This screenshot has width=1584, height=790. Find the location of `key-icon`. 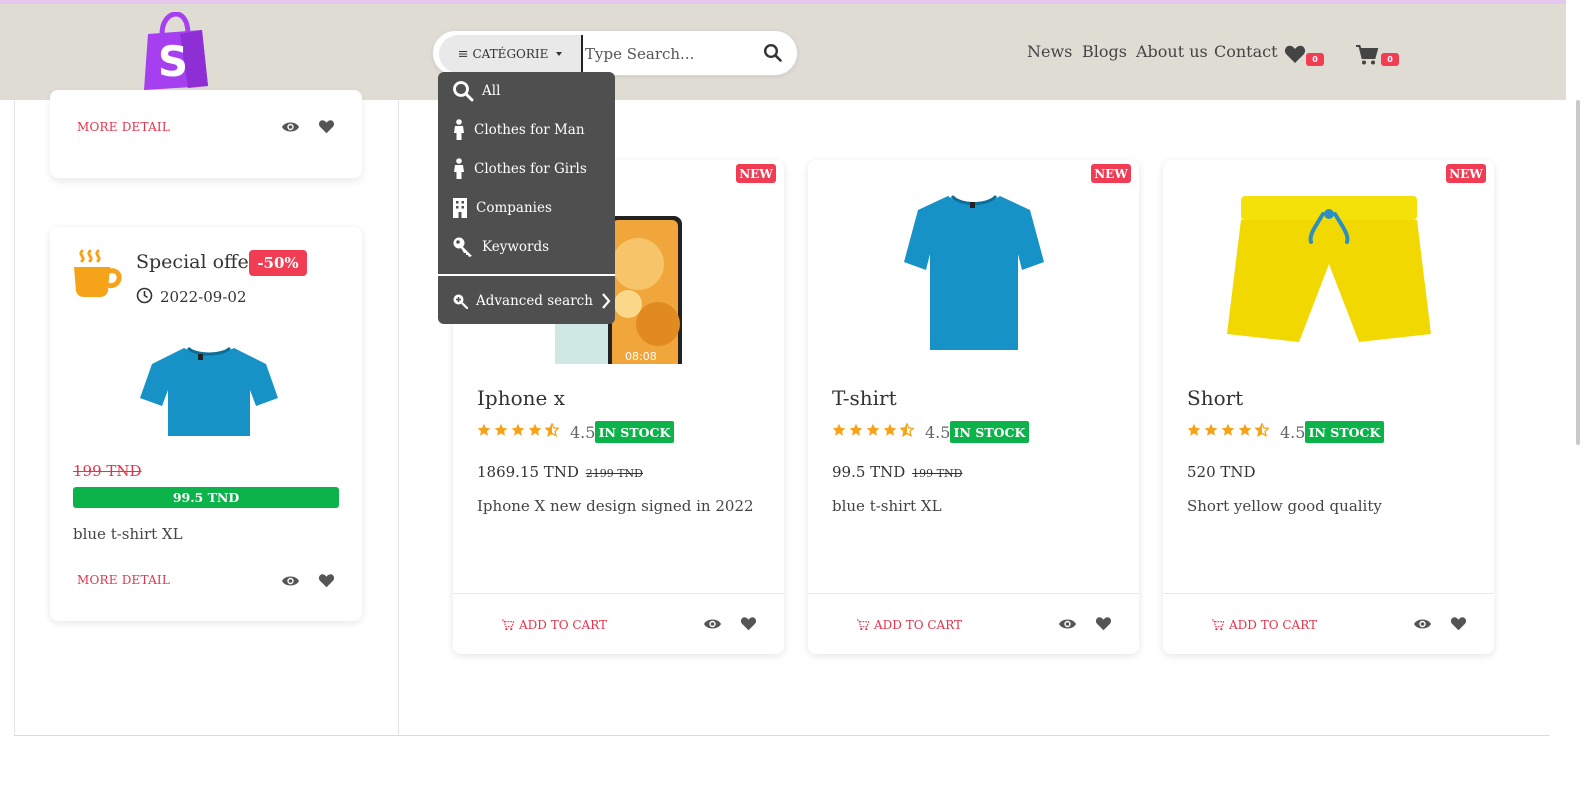

key-icon is located at coordinates (462, 247).